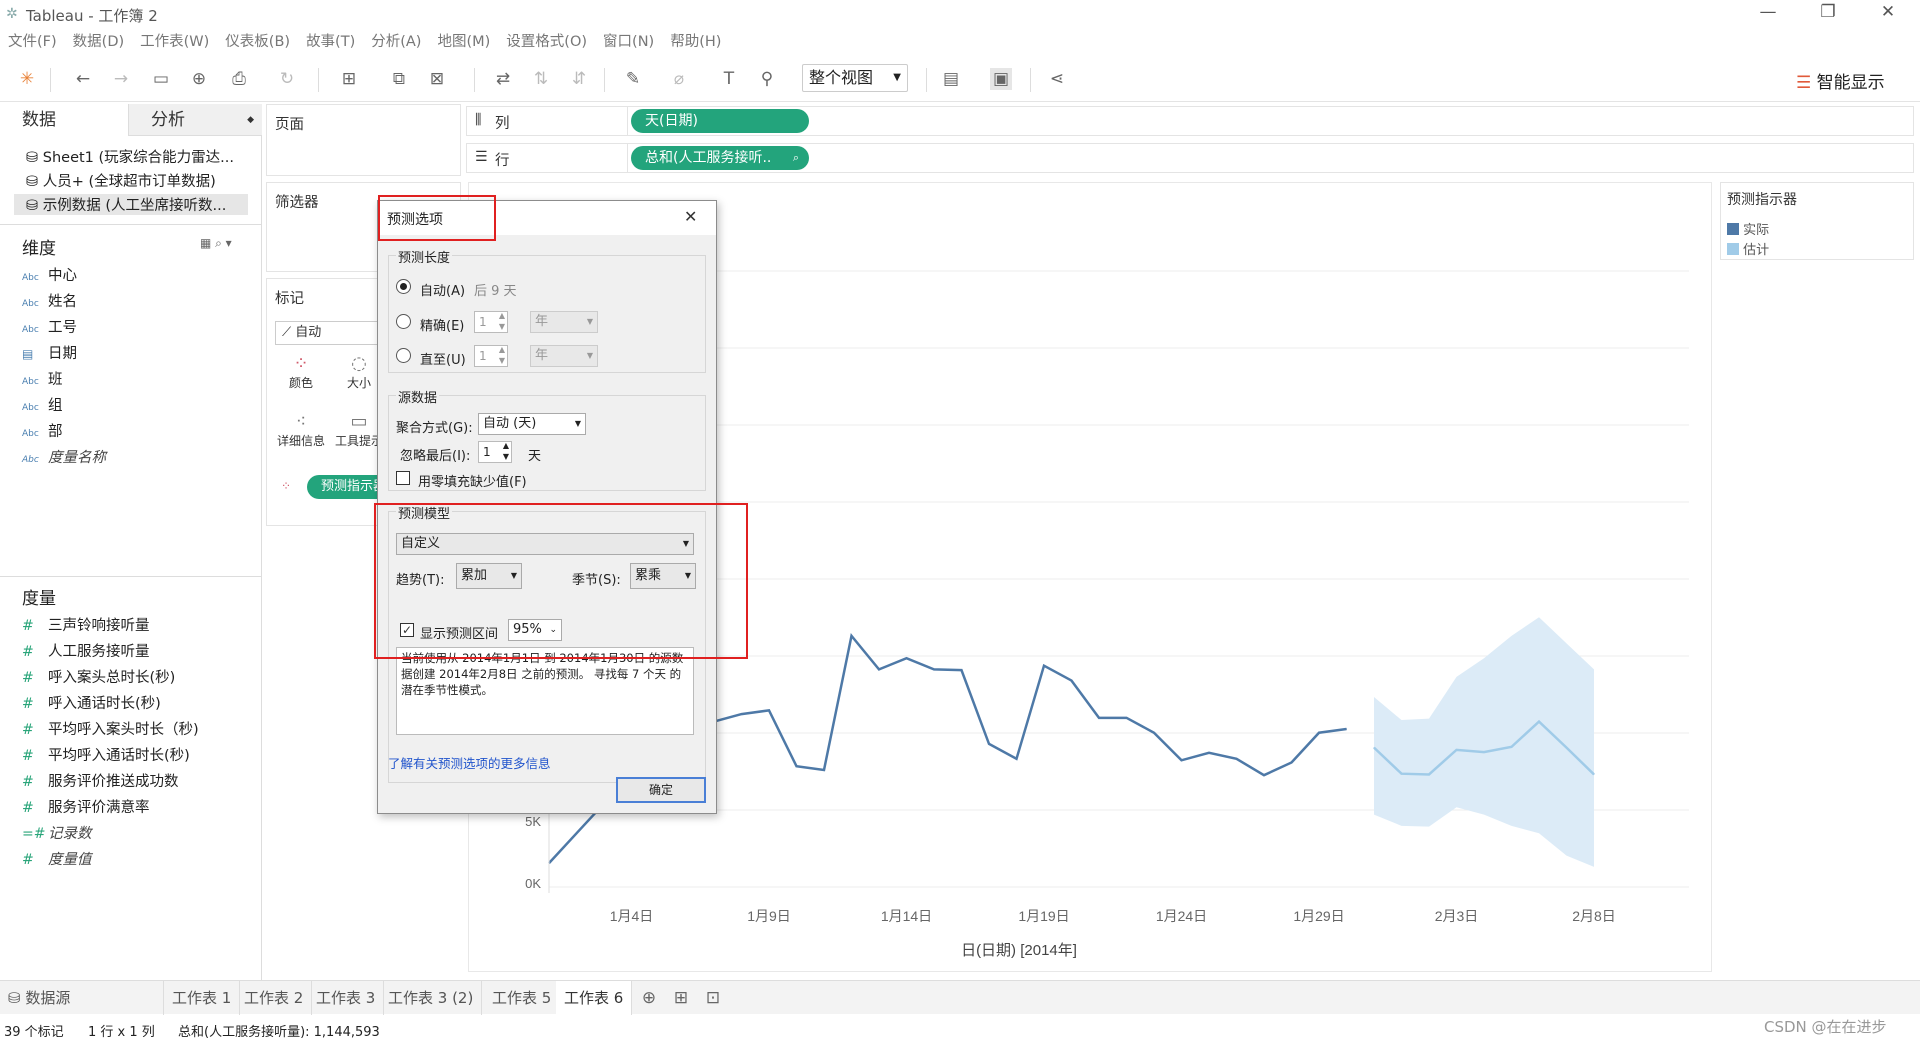  I want to click on show-cards-icon: ▤, so click(951, 79).